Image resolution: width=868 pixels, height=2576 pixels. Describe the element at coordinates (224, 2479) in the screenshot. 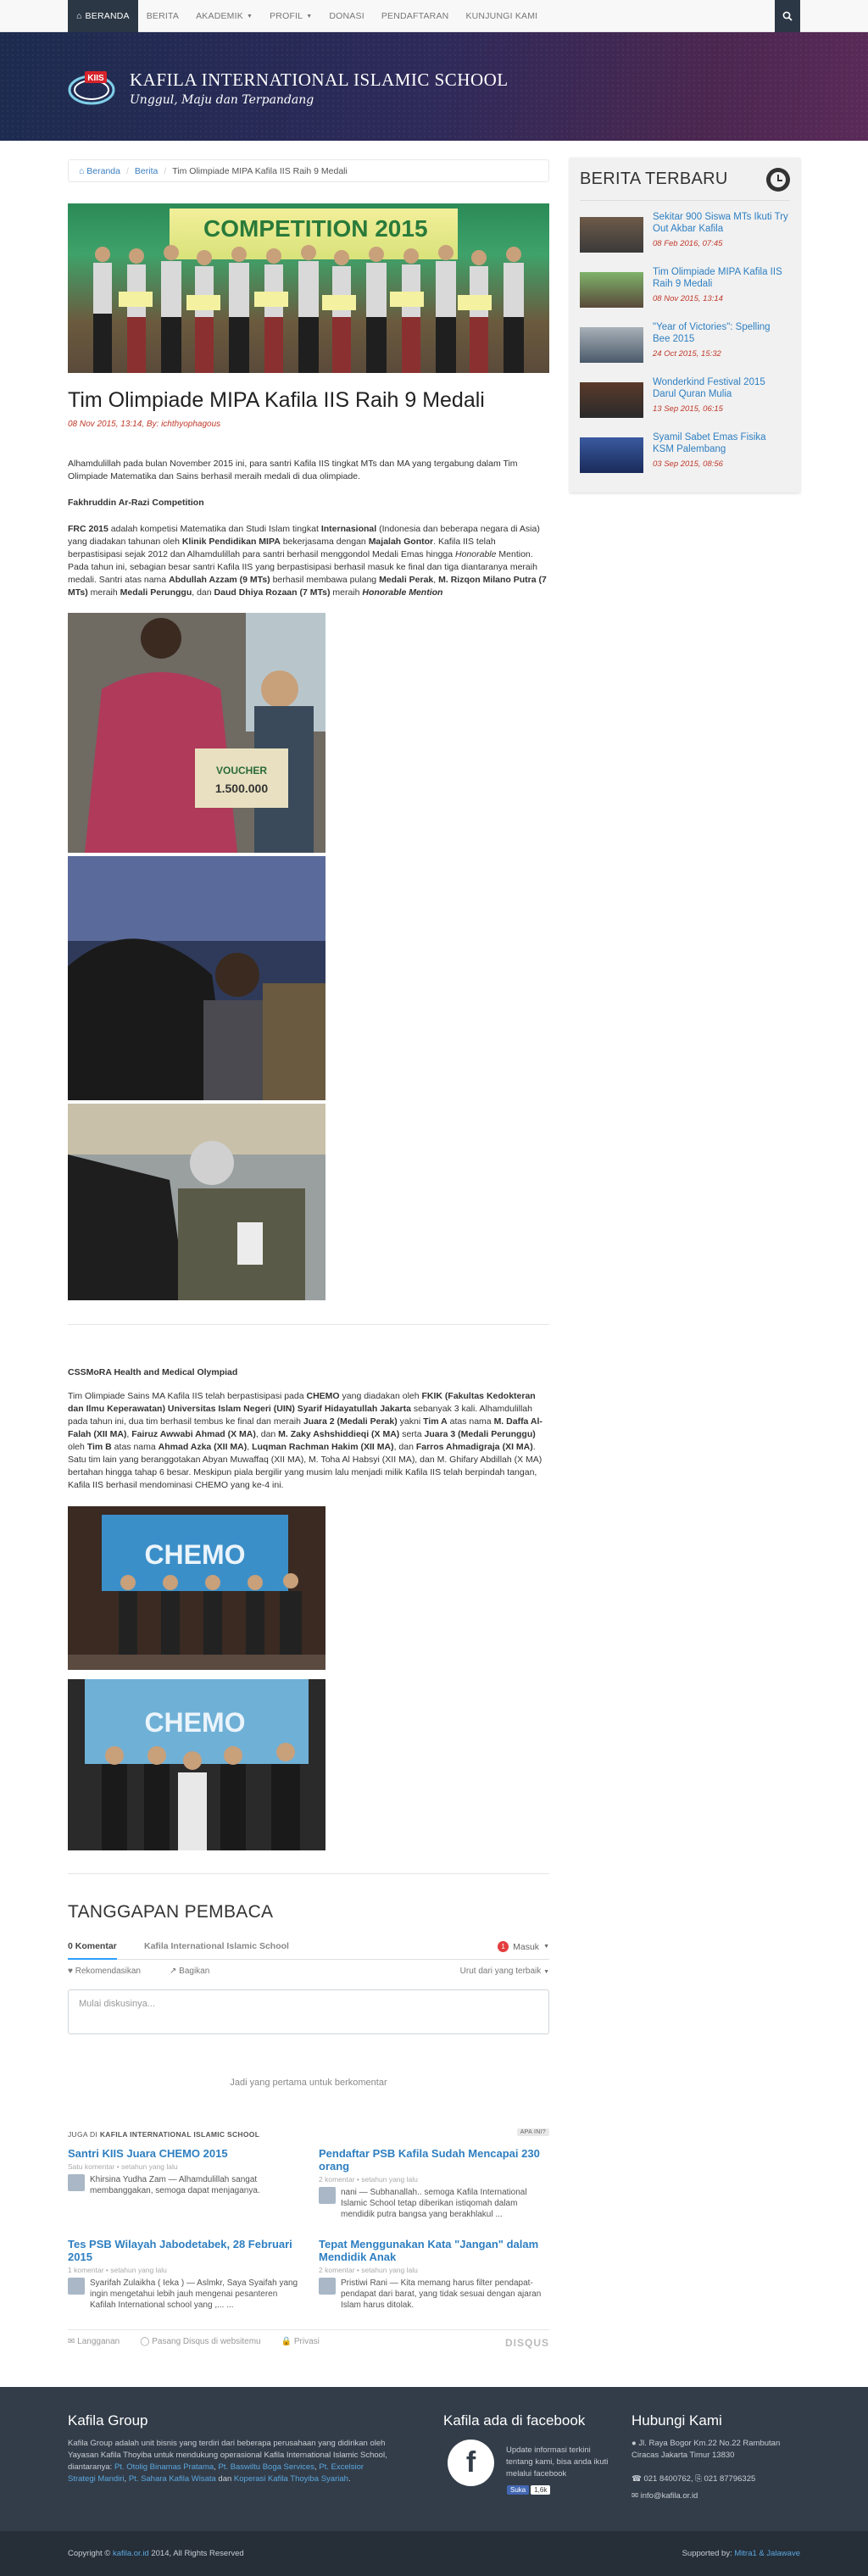

I see `group-link-separator: dan` at that location.